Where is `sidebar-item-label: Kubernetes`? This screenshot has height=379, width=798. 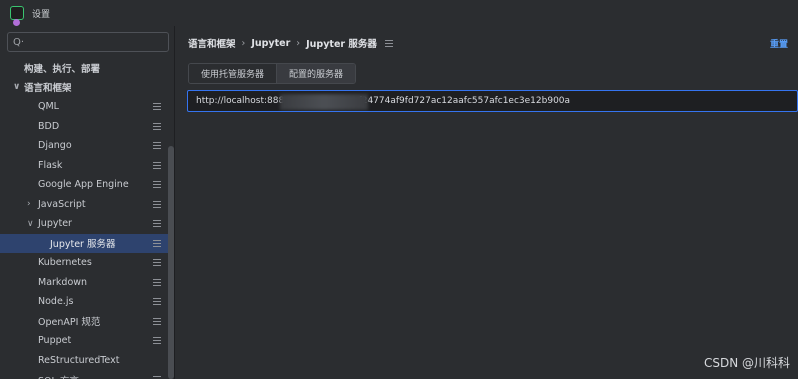
sidebar-item-label: Kubernetes is located at coordinates (65, 263).